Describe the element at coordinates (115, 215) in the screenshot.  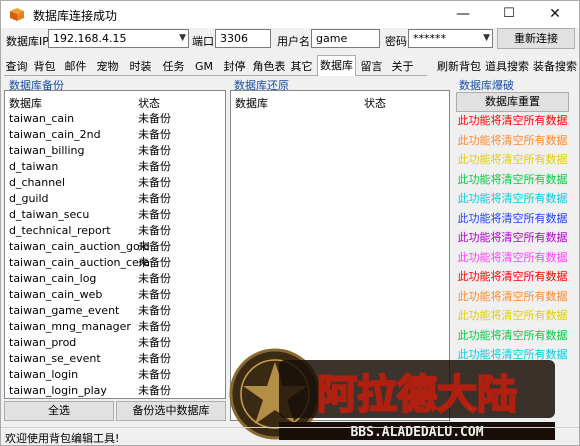
I see `table-row: d_taiwan_secu 未备份` at that location.